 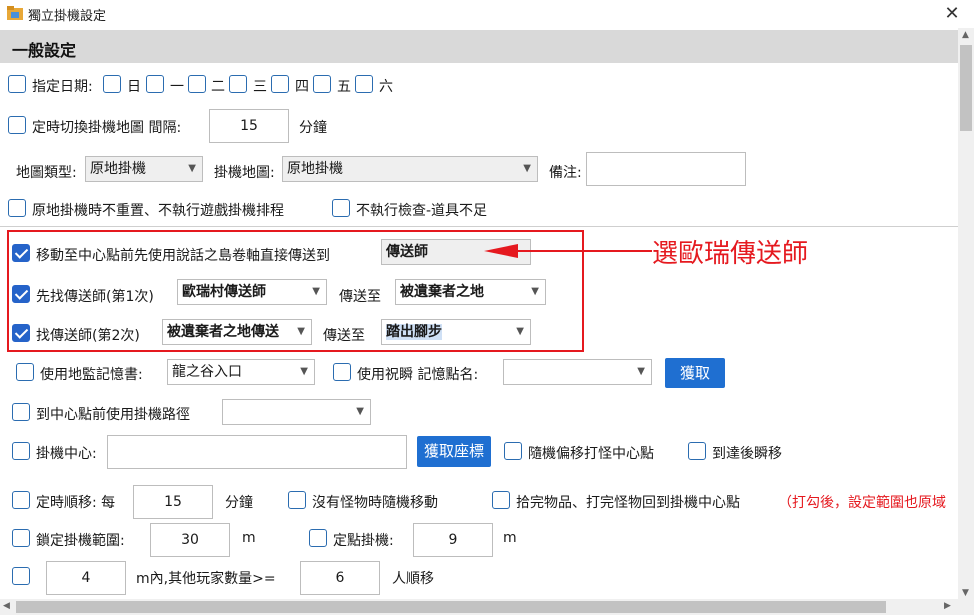 What do you see at coordinates (510, 538) in the screenshot?
I see `fixed-point-unit: m` at bounding box center [510, 538].